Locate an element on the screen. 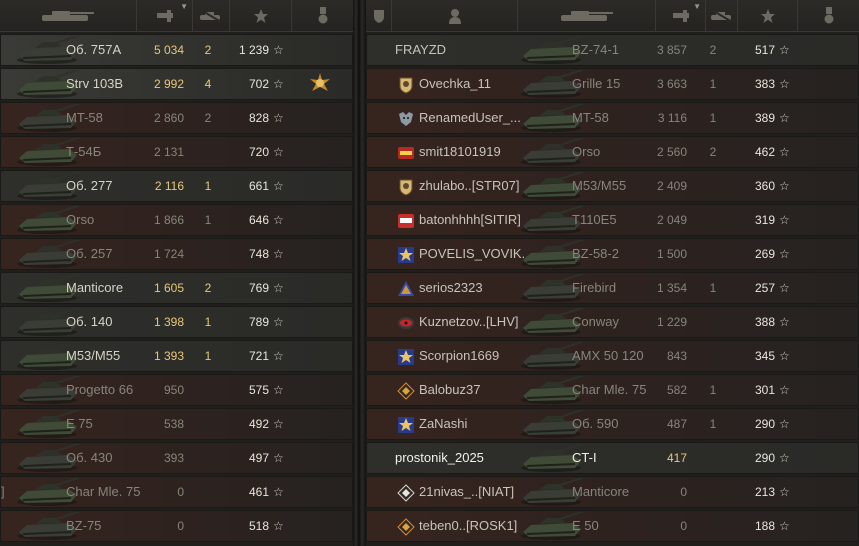 The height and width of the screenshot is (546, 859). enemy-player-row: smit18101919 Orso 2 560 2 462 ☆ is located at coordinates (612, 152).